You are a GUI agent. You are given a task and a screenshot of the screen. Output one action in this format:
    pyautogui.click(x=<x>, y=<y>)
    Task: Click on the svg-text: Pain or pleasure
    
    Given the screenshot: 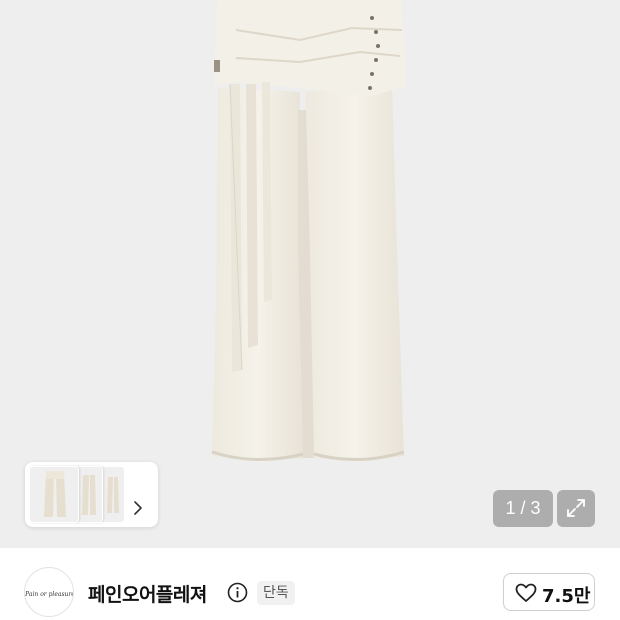 What is the action you would take?
    pyautogui.click(x=49, y=594)
    